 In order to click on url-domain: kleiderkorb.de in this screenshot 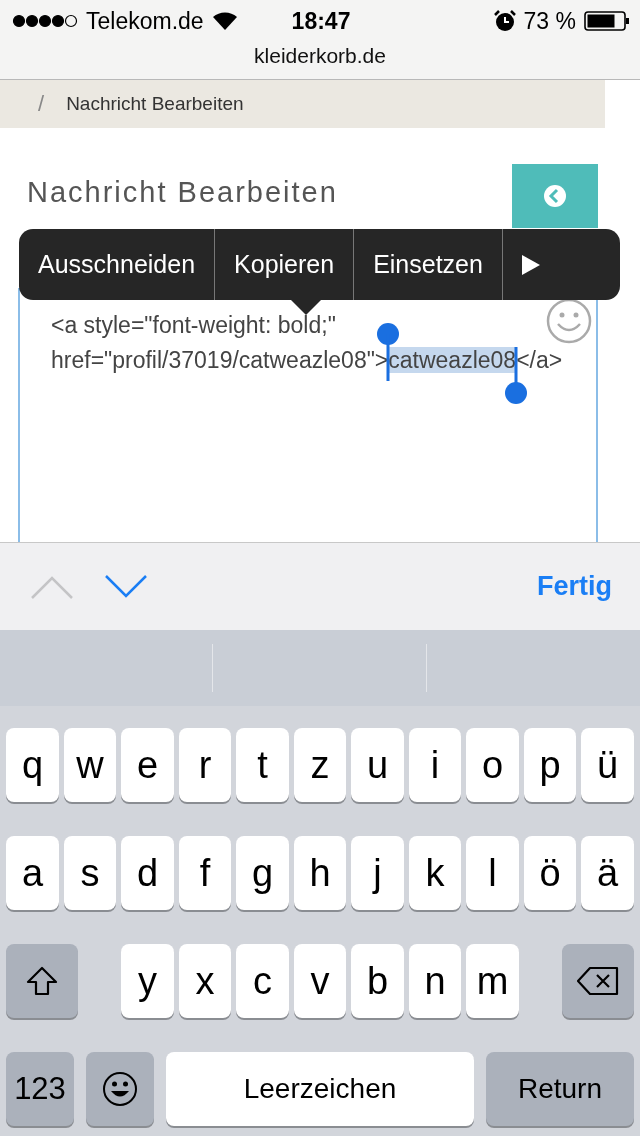, I will do `click(320, 56)`.